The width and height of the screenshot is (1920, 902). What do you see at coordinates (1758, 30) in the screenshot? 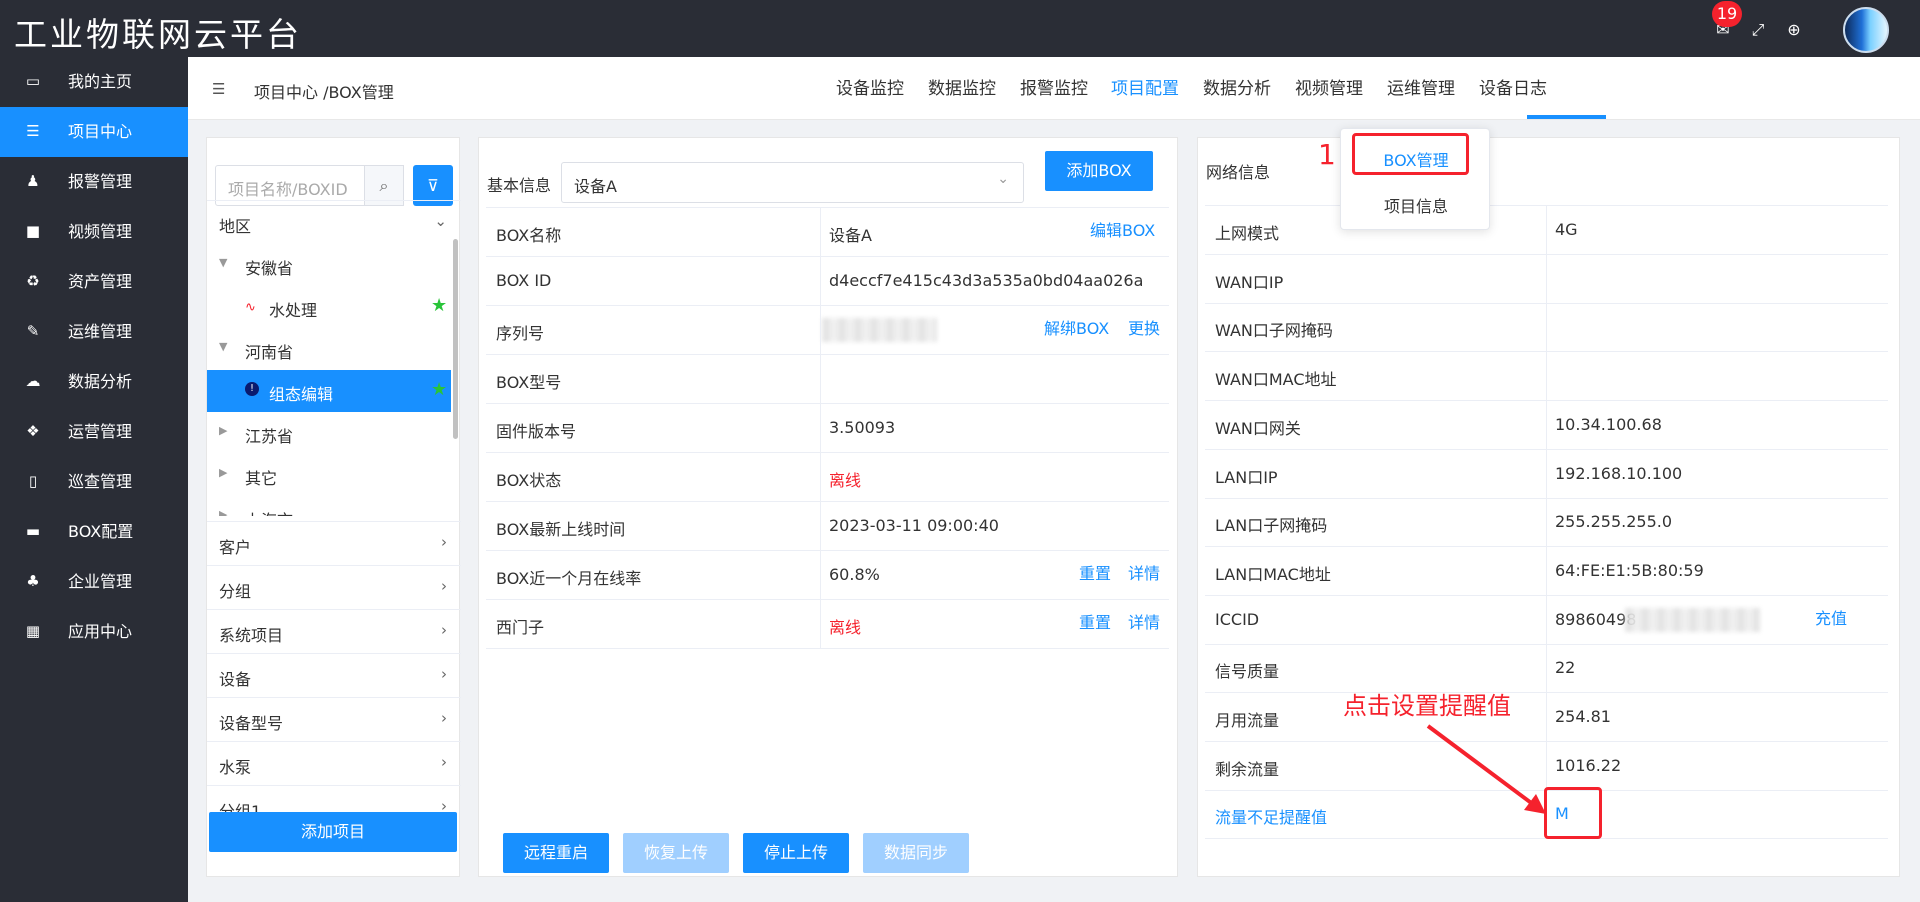
I see `fullscreen-icon: ⤢` at bounding box center [1758, 30].